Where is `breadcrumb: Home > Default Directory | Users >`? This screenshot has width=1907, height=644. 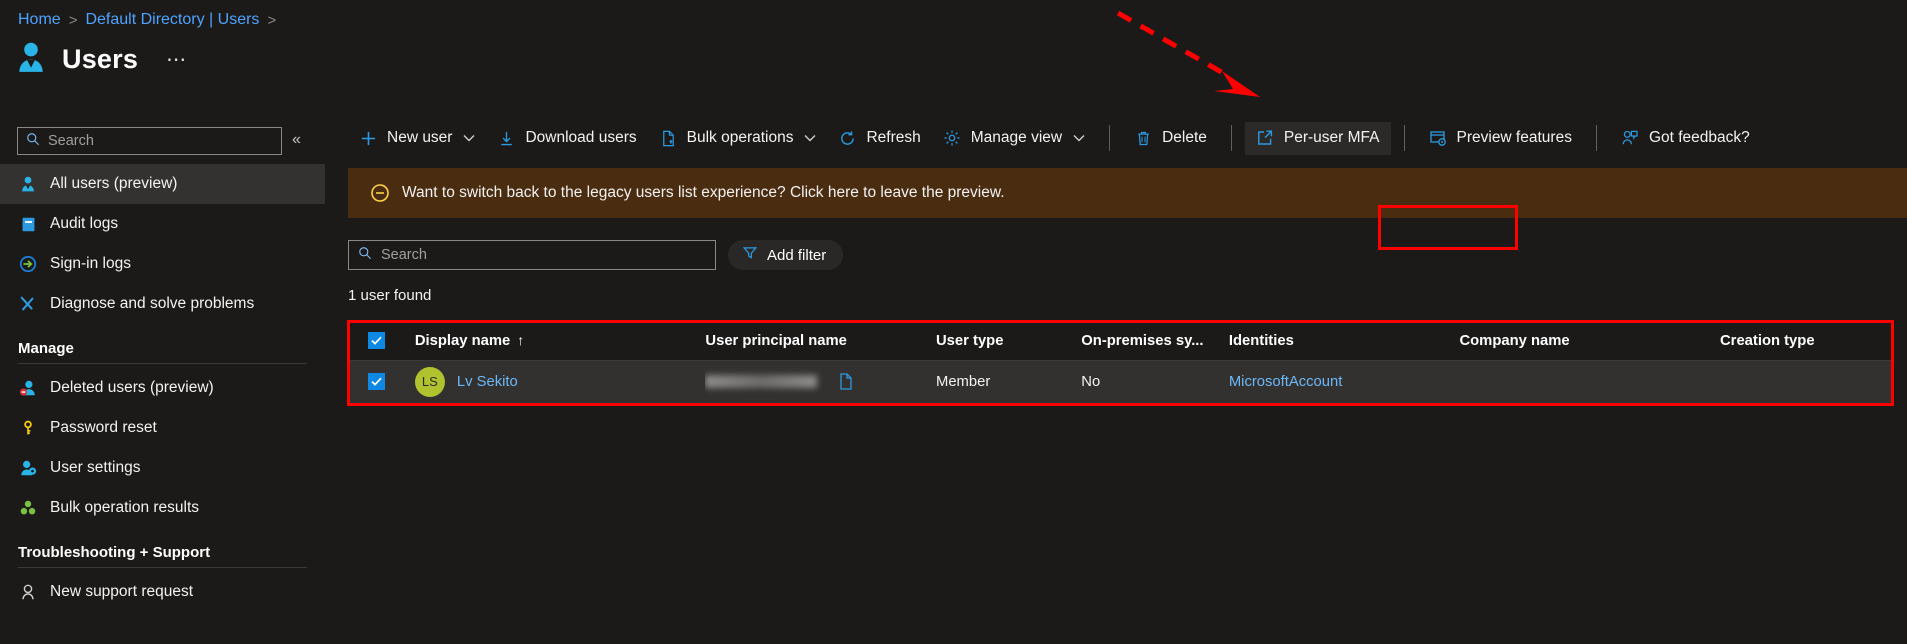 breadcrumb: Home > Default Directory | Users > is located at coordinates (147, 20).